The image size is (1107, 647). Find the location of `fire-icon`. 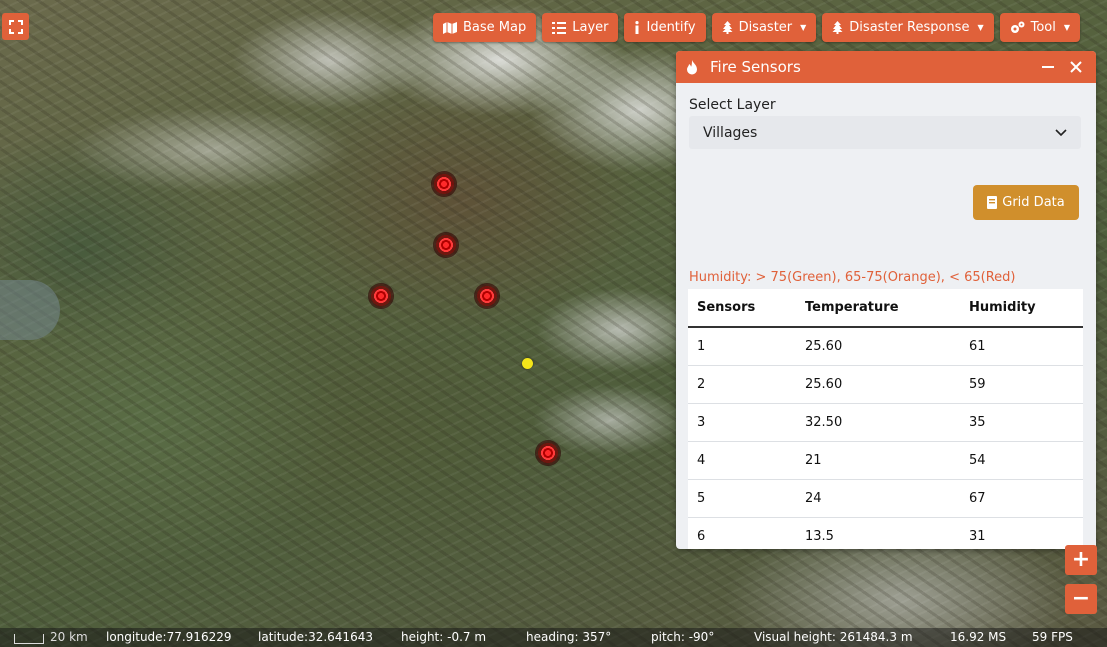

fire-icon is located at coordinates (692, 66).